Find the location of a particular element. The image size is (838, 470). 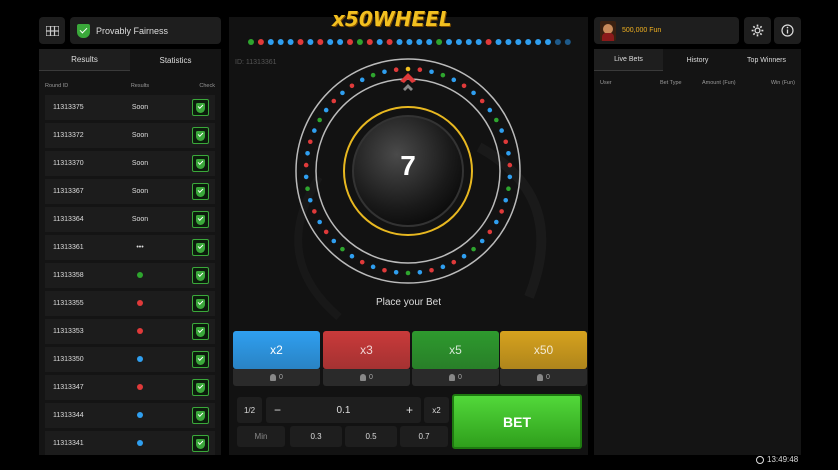

bet-x2-button: x2 is located at coordinates (276, 350).